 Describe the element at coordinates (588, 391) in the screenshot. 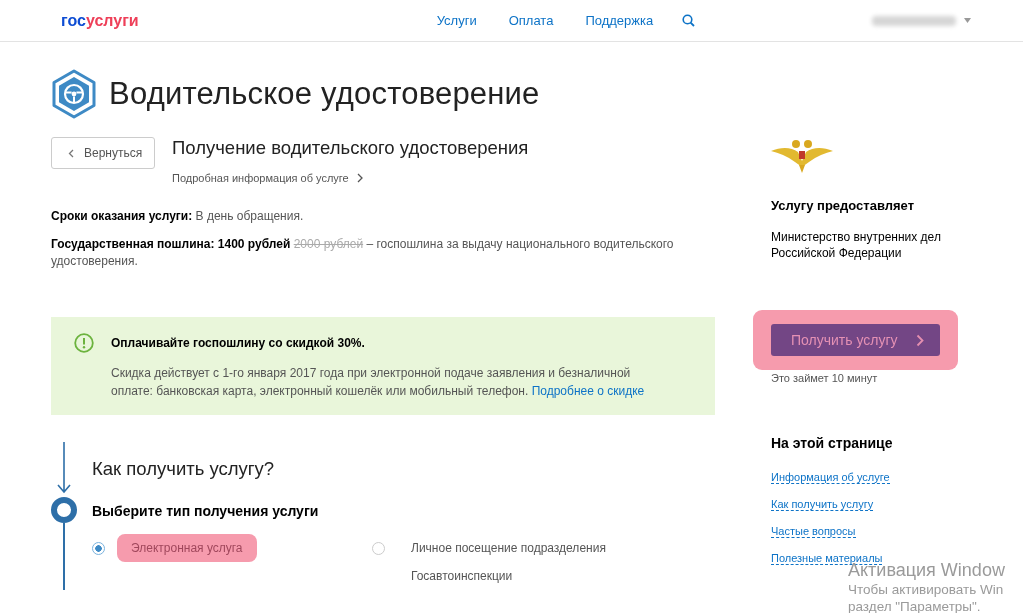

I see `discount-link: Подробнее о скидке` at that location.